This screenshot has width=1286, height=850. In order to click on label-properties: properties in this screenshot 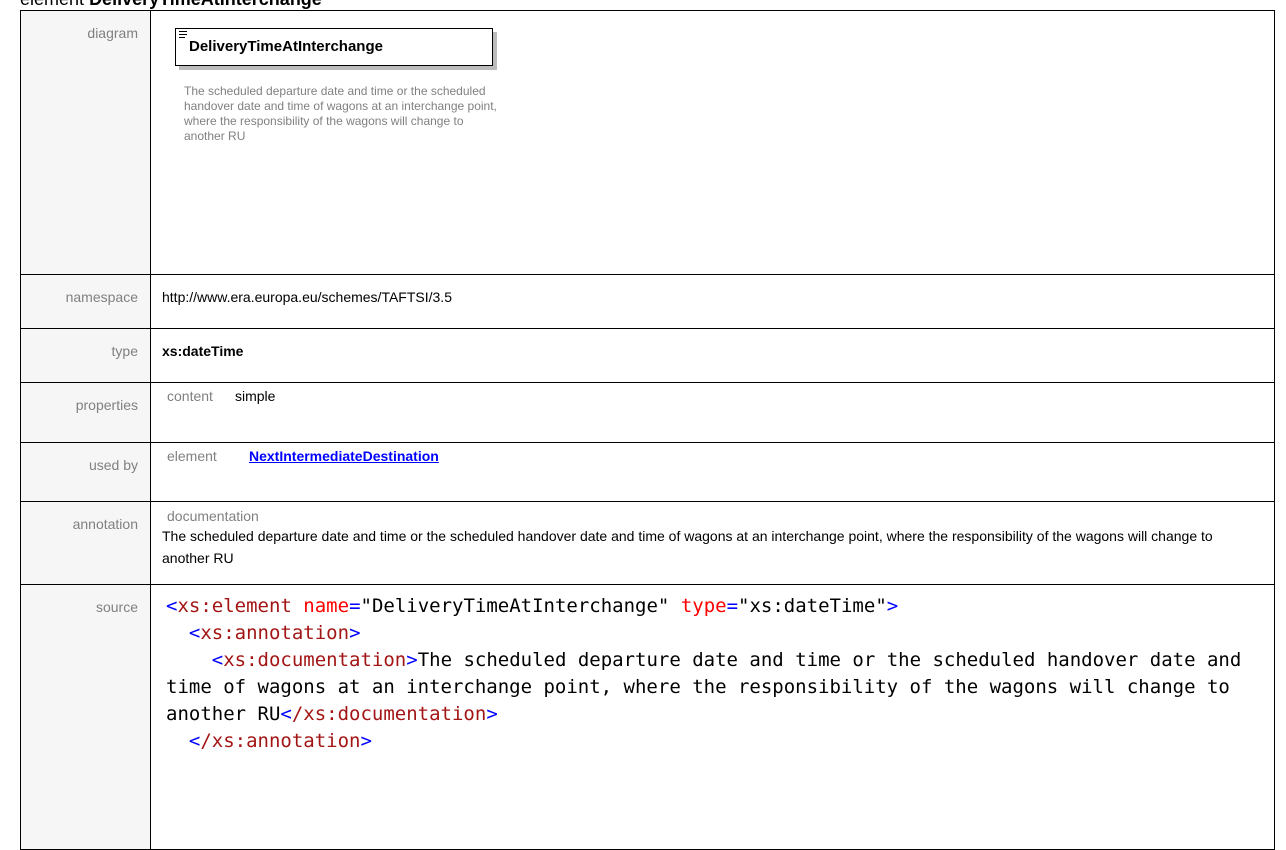, I will do `click(85, 412)`.